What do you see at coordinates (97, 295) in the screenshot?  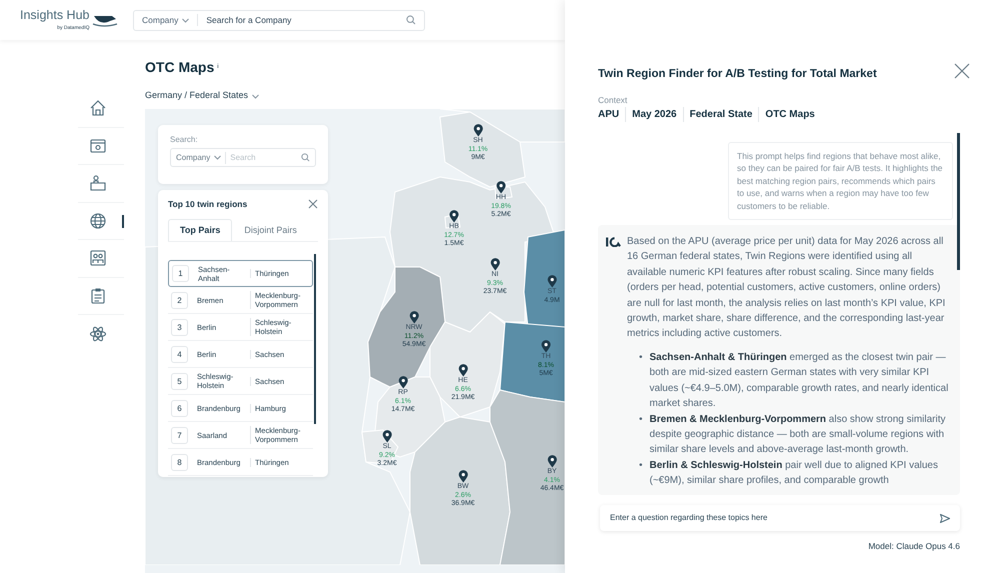 I see `clipboard-icon` at bounding box center [97, 295].